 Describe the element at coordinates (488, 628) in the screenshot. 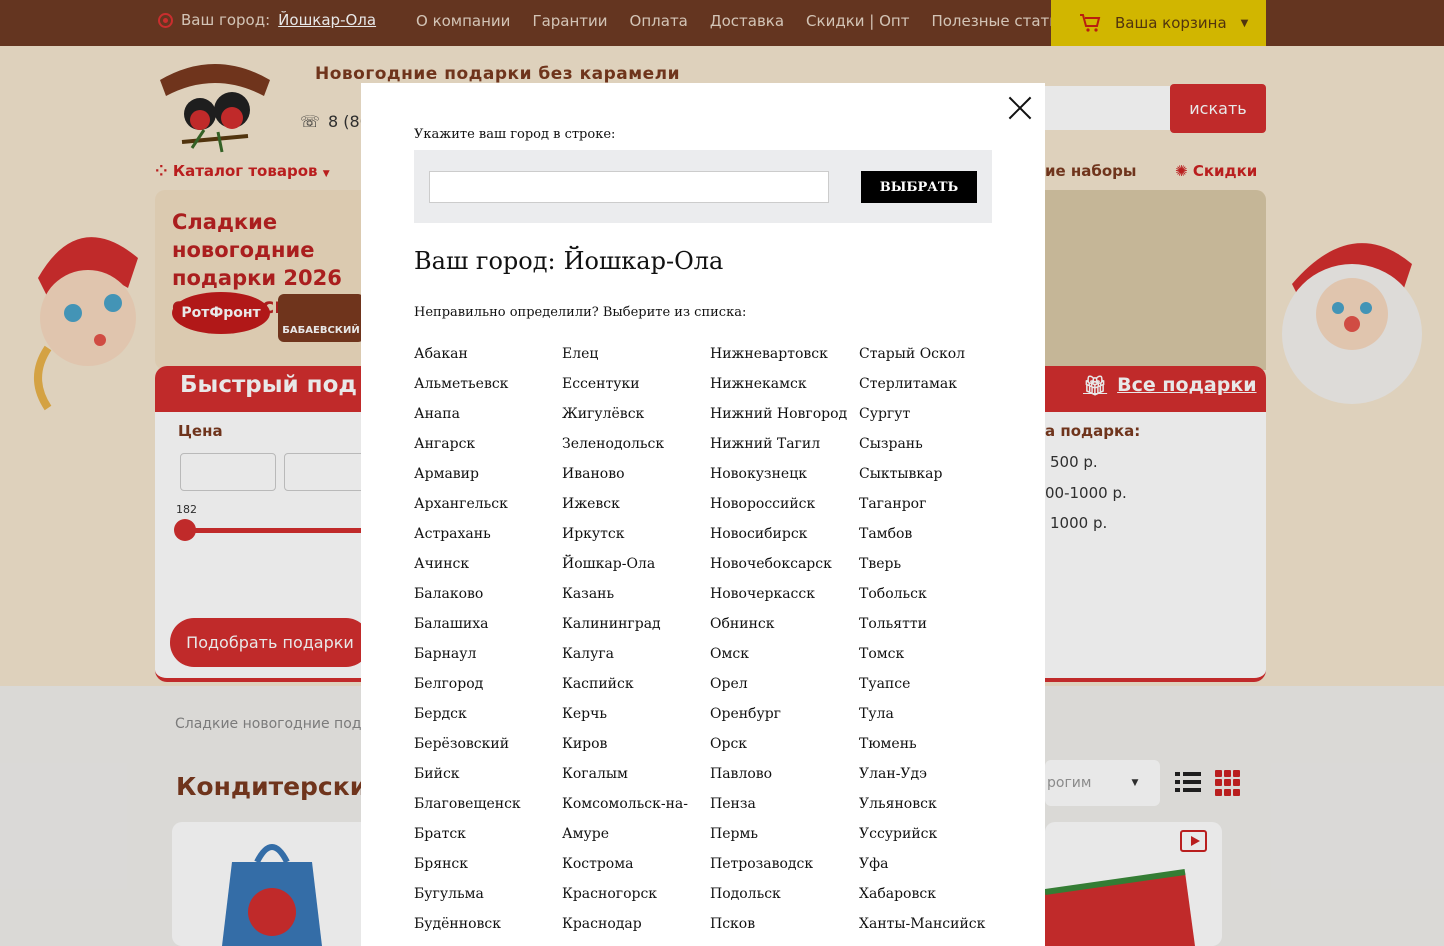

I see `city-link: Балашиха` at that location.